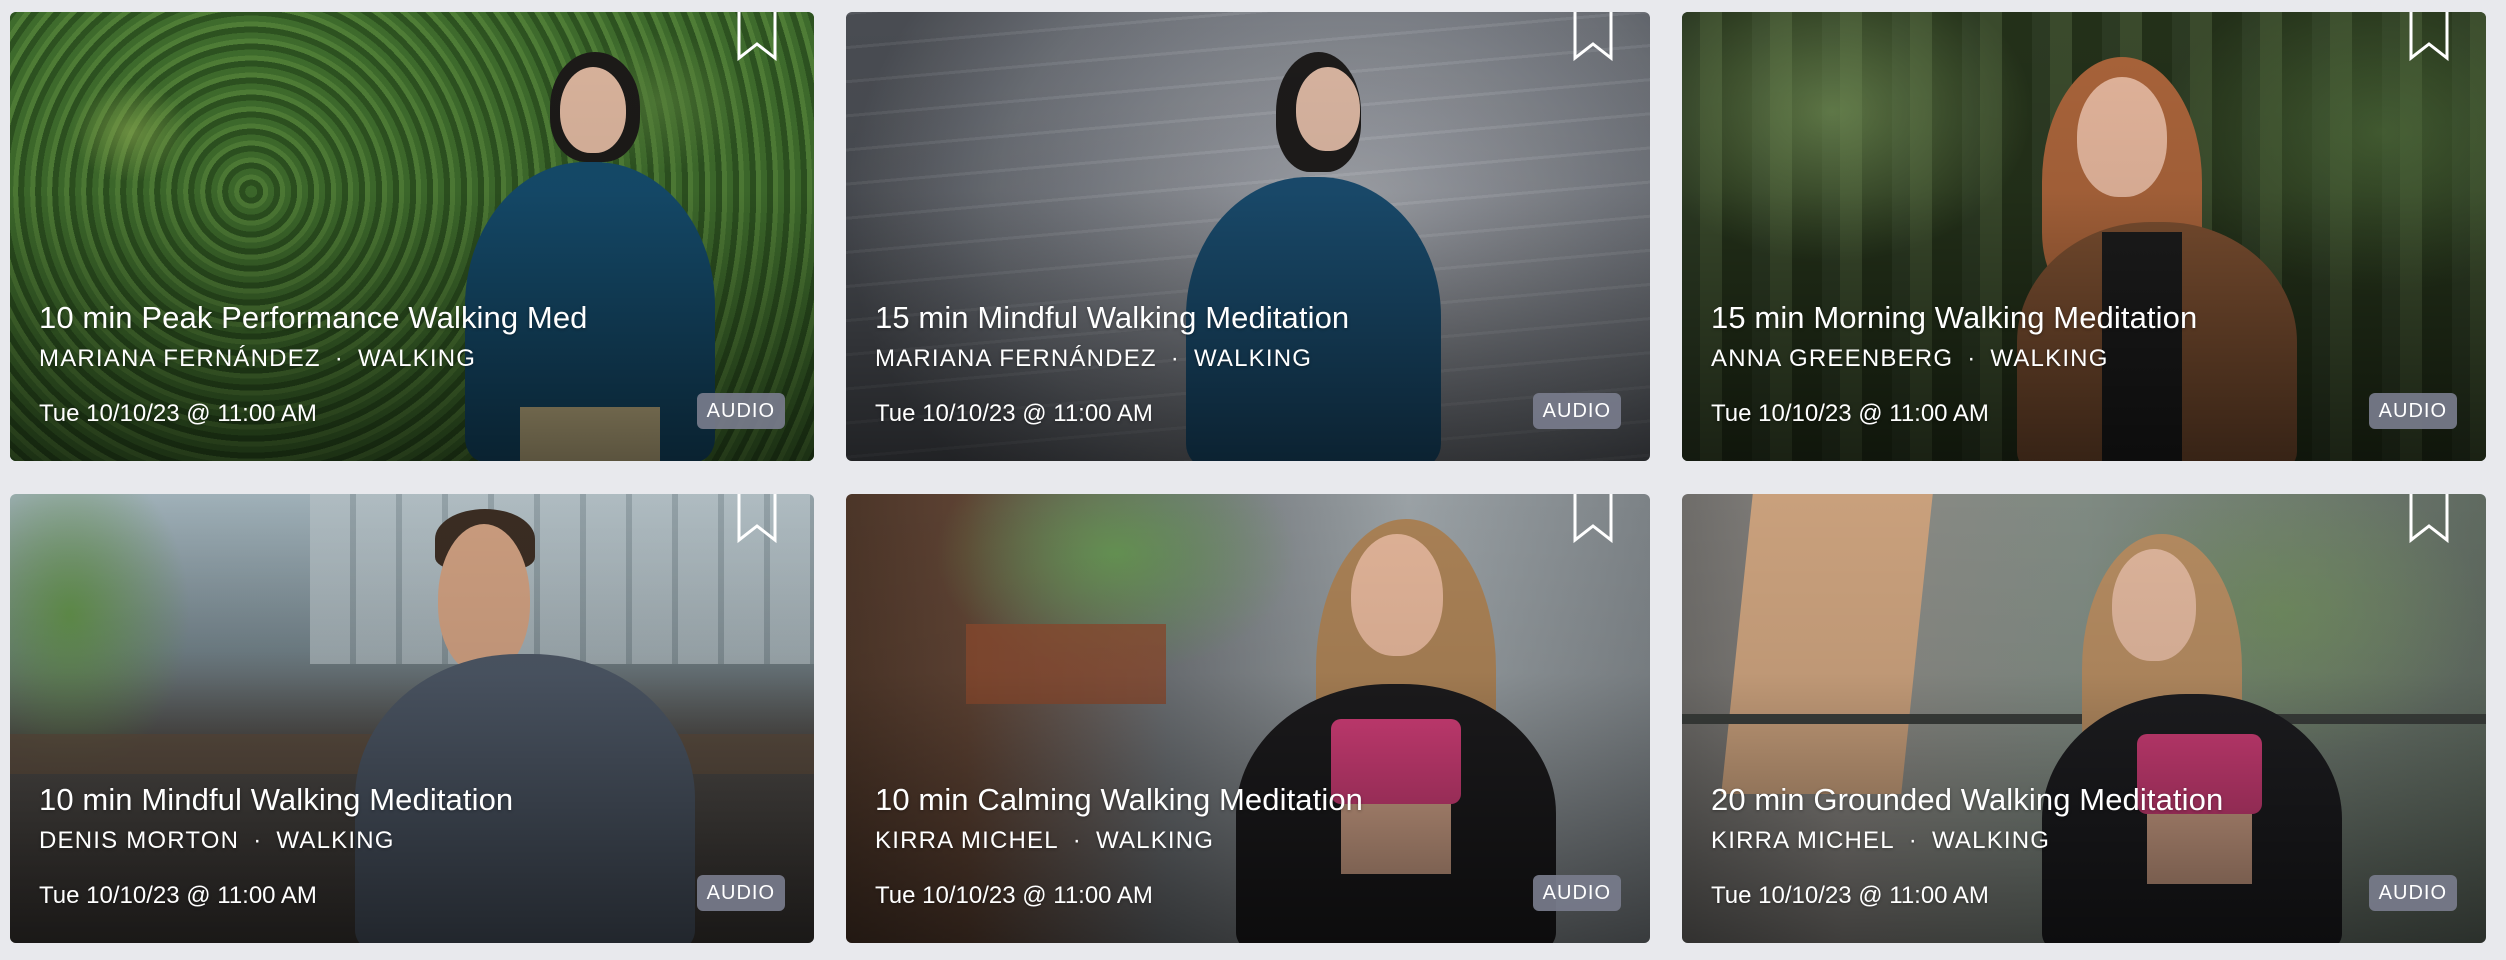 This screenshot has height=960, width=2506. I want to click on class-title: 15 min Mindful Walking Meditation, so click(1112, 317).